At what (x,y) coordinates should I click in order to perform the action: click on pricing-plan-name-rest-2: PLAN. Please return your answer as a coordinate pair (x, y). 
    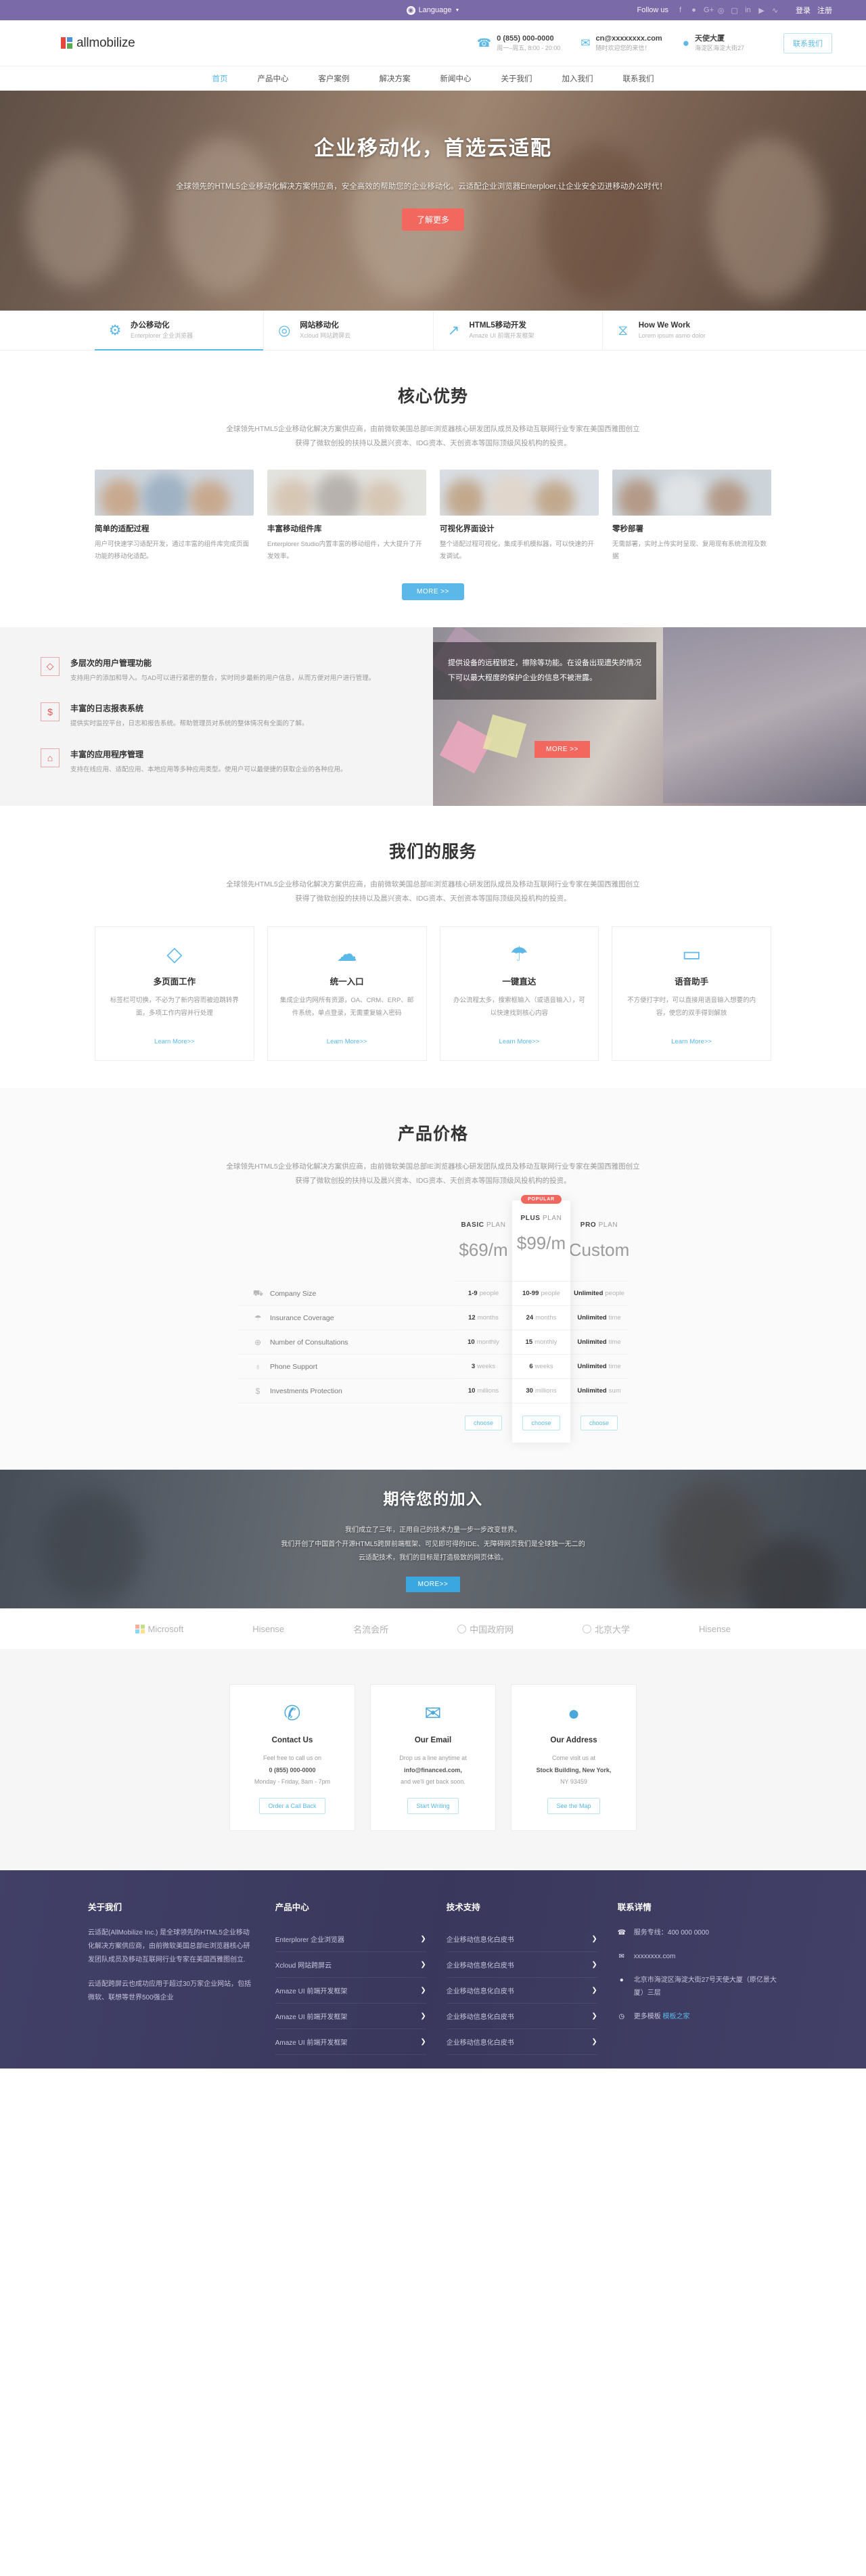
    Looking at the image, I should click on (607, 1225).